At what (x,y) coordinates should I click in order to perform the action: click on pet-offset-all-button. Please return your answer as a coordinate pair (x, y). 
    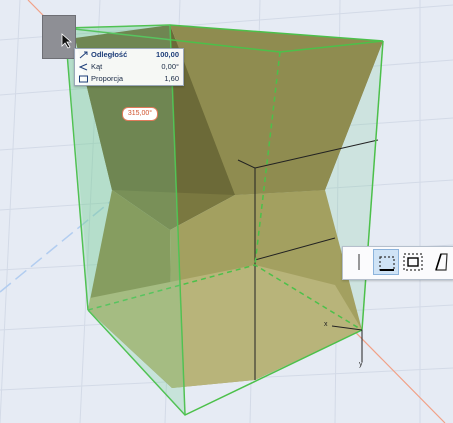
    Looking at the image, I should click on (413, 262).